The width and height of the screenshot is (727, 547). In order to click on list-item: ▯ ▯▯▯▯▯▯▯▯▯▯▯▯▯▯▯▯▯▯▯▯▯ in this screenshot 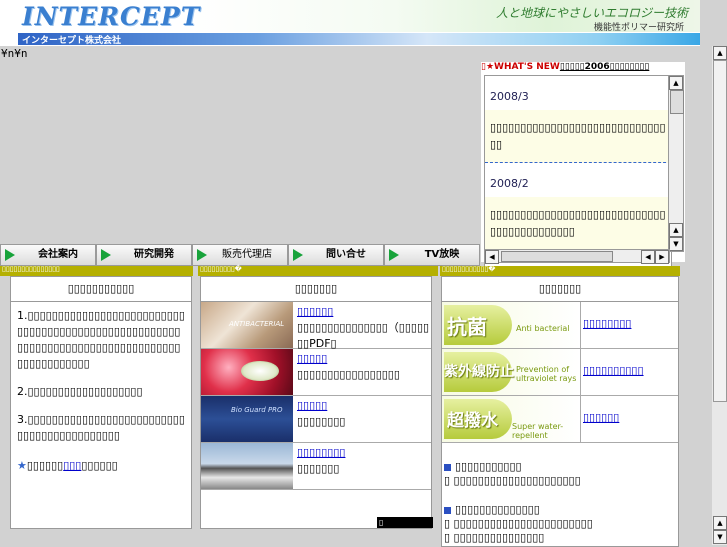, I will do `click(512, 480)`.